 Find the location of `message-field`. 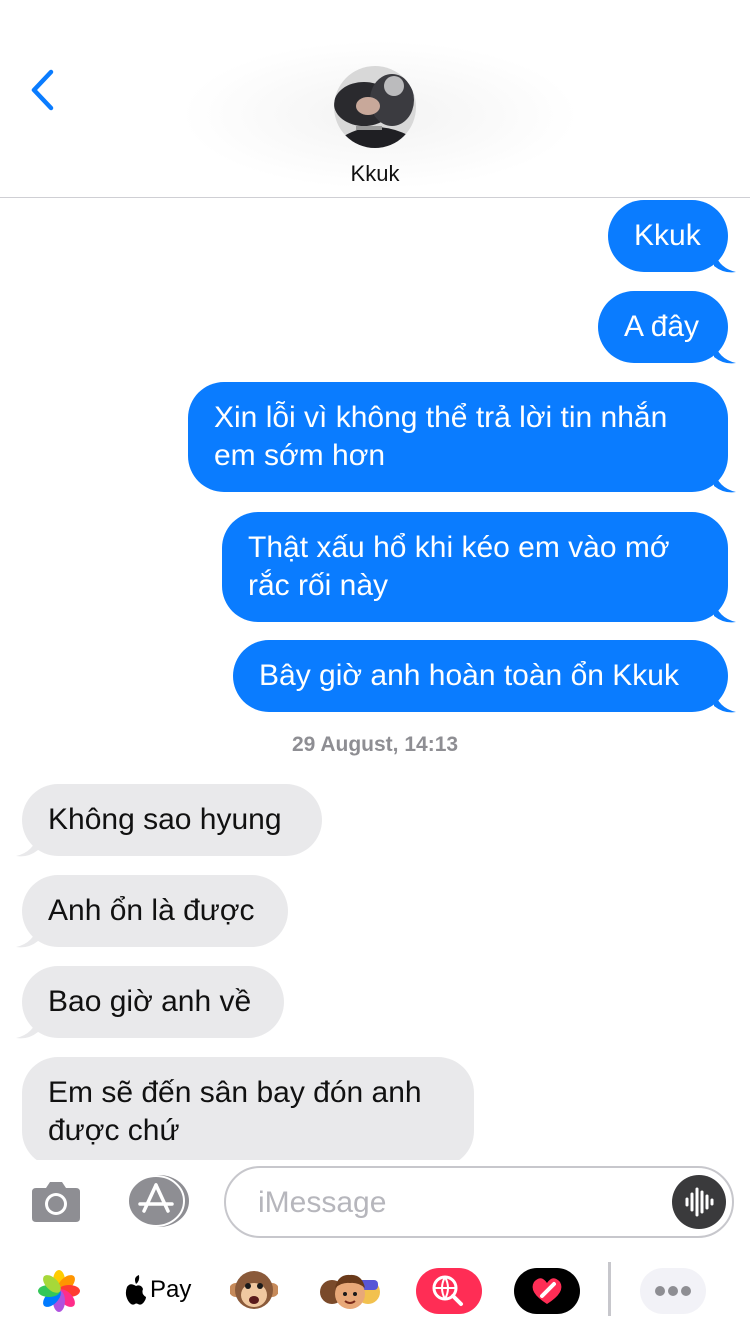

message-field is located at coordinates (479, 1202).